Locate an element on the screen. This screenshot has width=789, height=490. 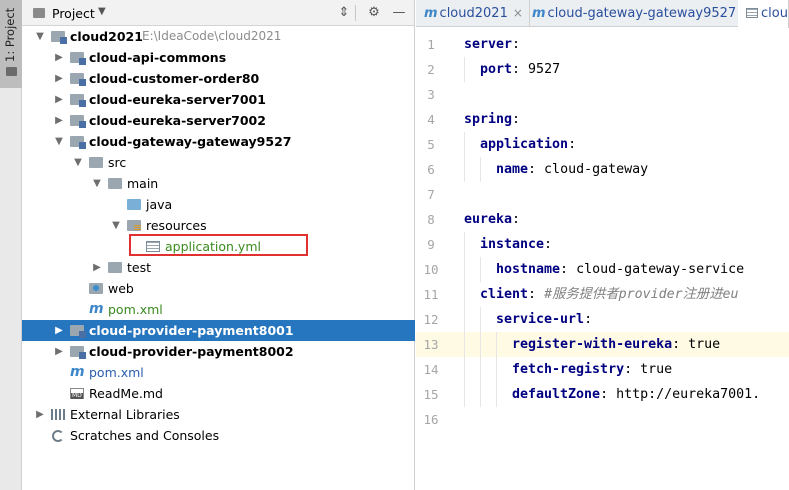
yaml-value: true is located at coordinates (700, 344).